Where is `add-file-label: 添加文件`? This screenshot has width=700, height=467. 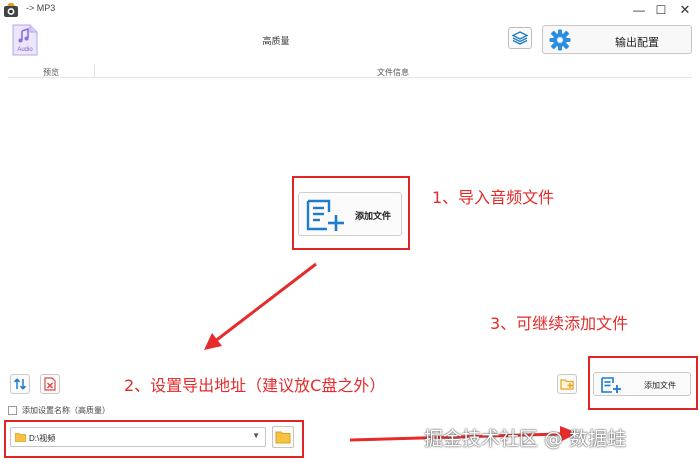
add-file-label: 添加文件 is located at coordinates (660, 385).